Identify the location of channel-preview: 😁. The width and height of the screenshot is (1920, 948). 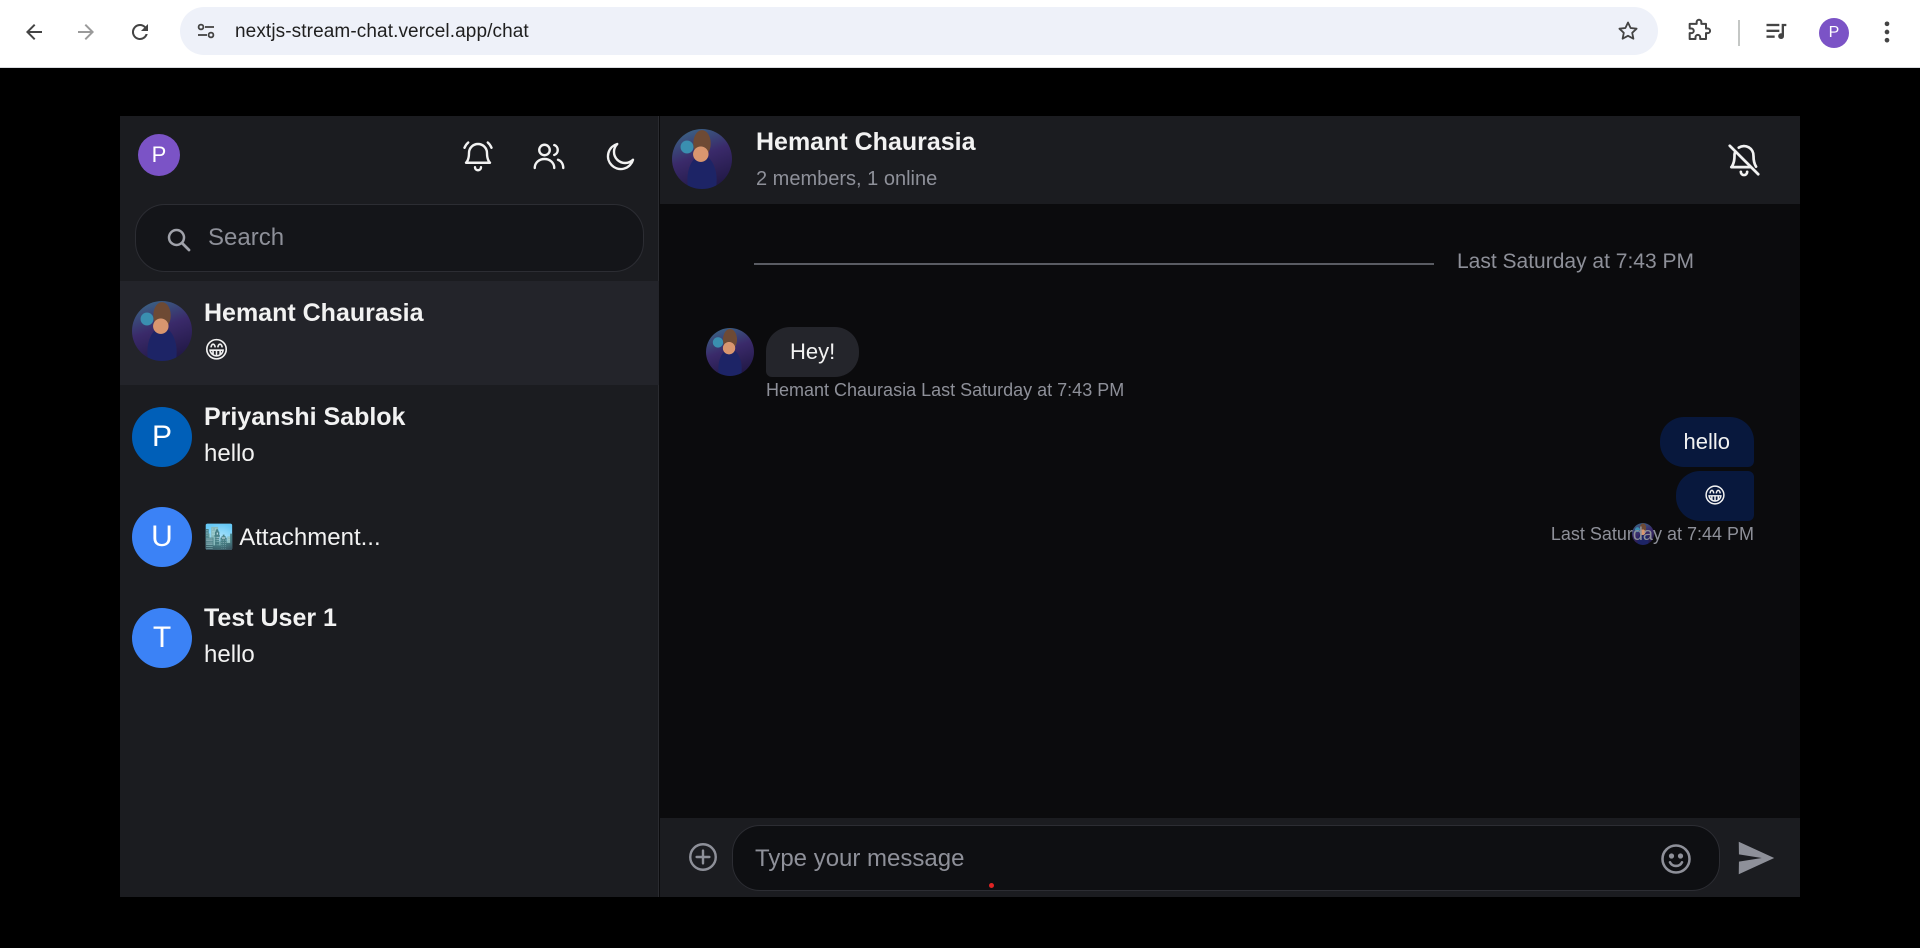
(217, 350).